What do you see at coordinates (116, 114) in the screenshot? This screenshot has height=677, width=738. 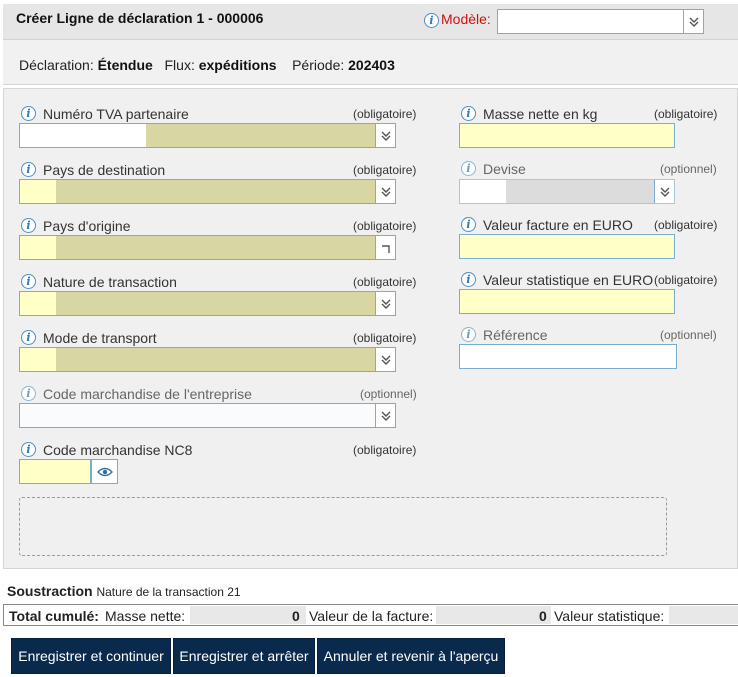 I see `vat-number-label: Numéro TVA partenaire` at bounding box center [116, 114].